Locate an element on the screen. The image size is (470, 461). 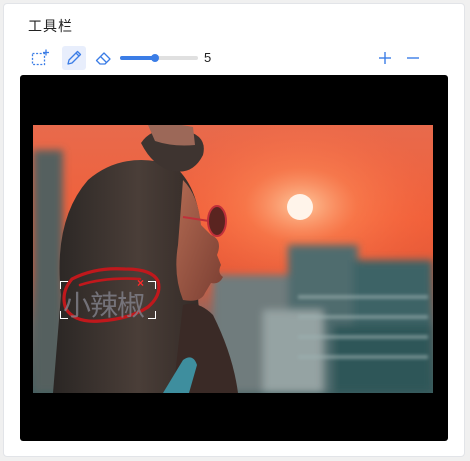
zoom-in-button is located at coordinates (385, 58).